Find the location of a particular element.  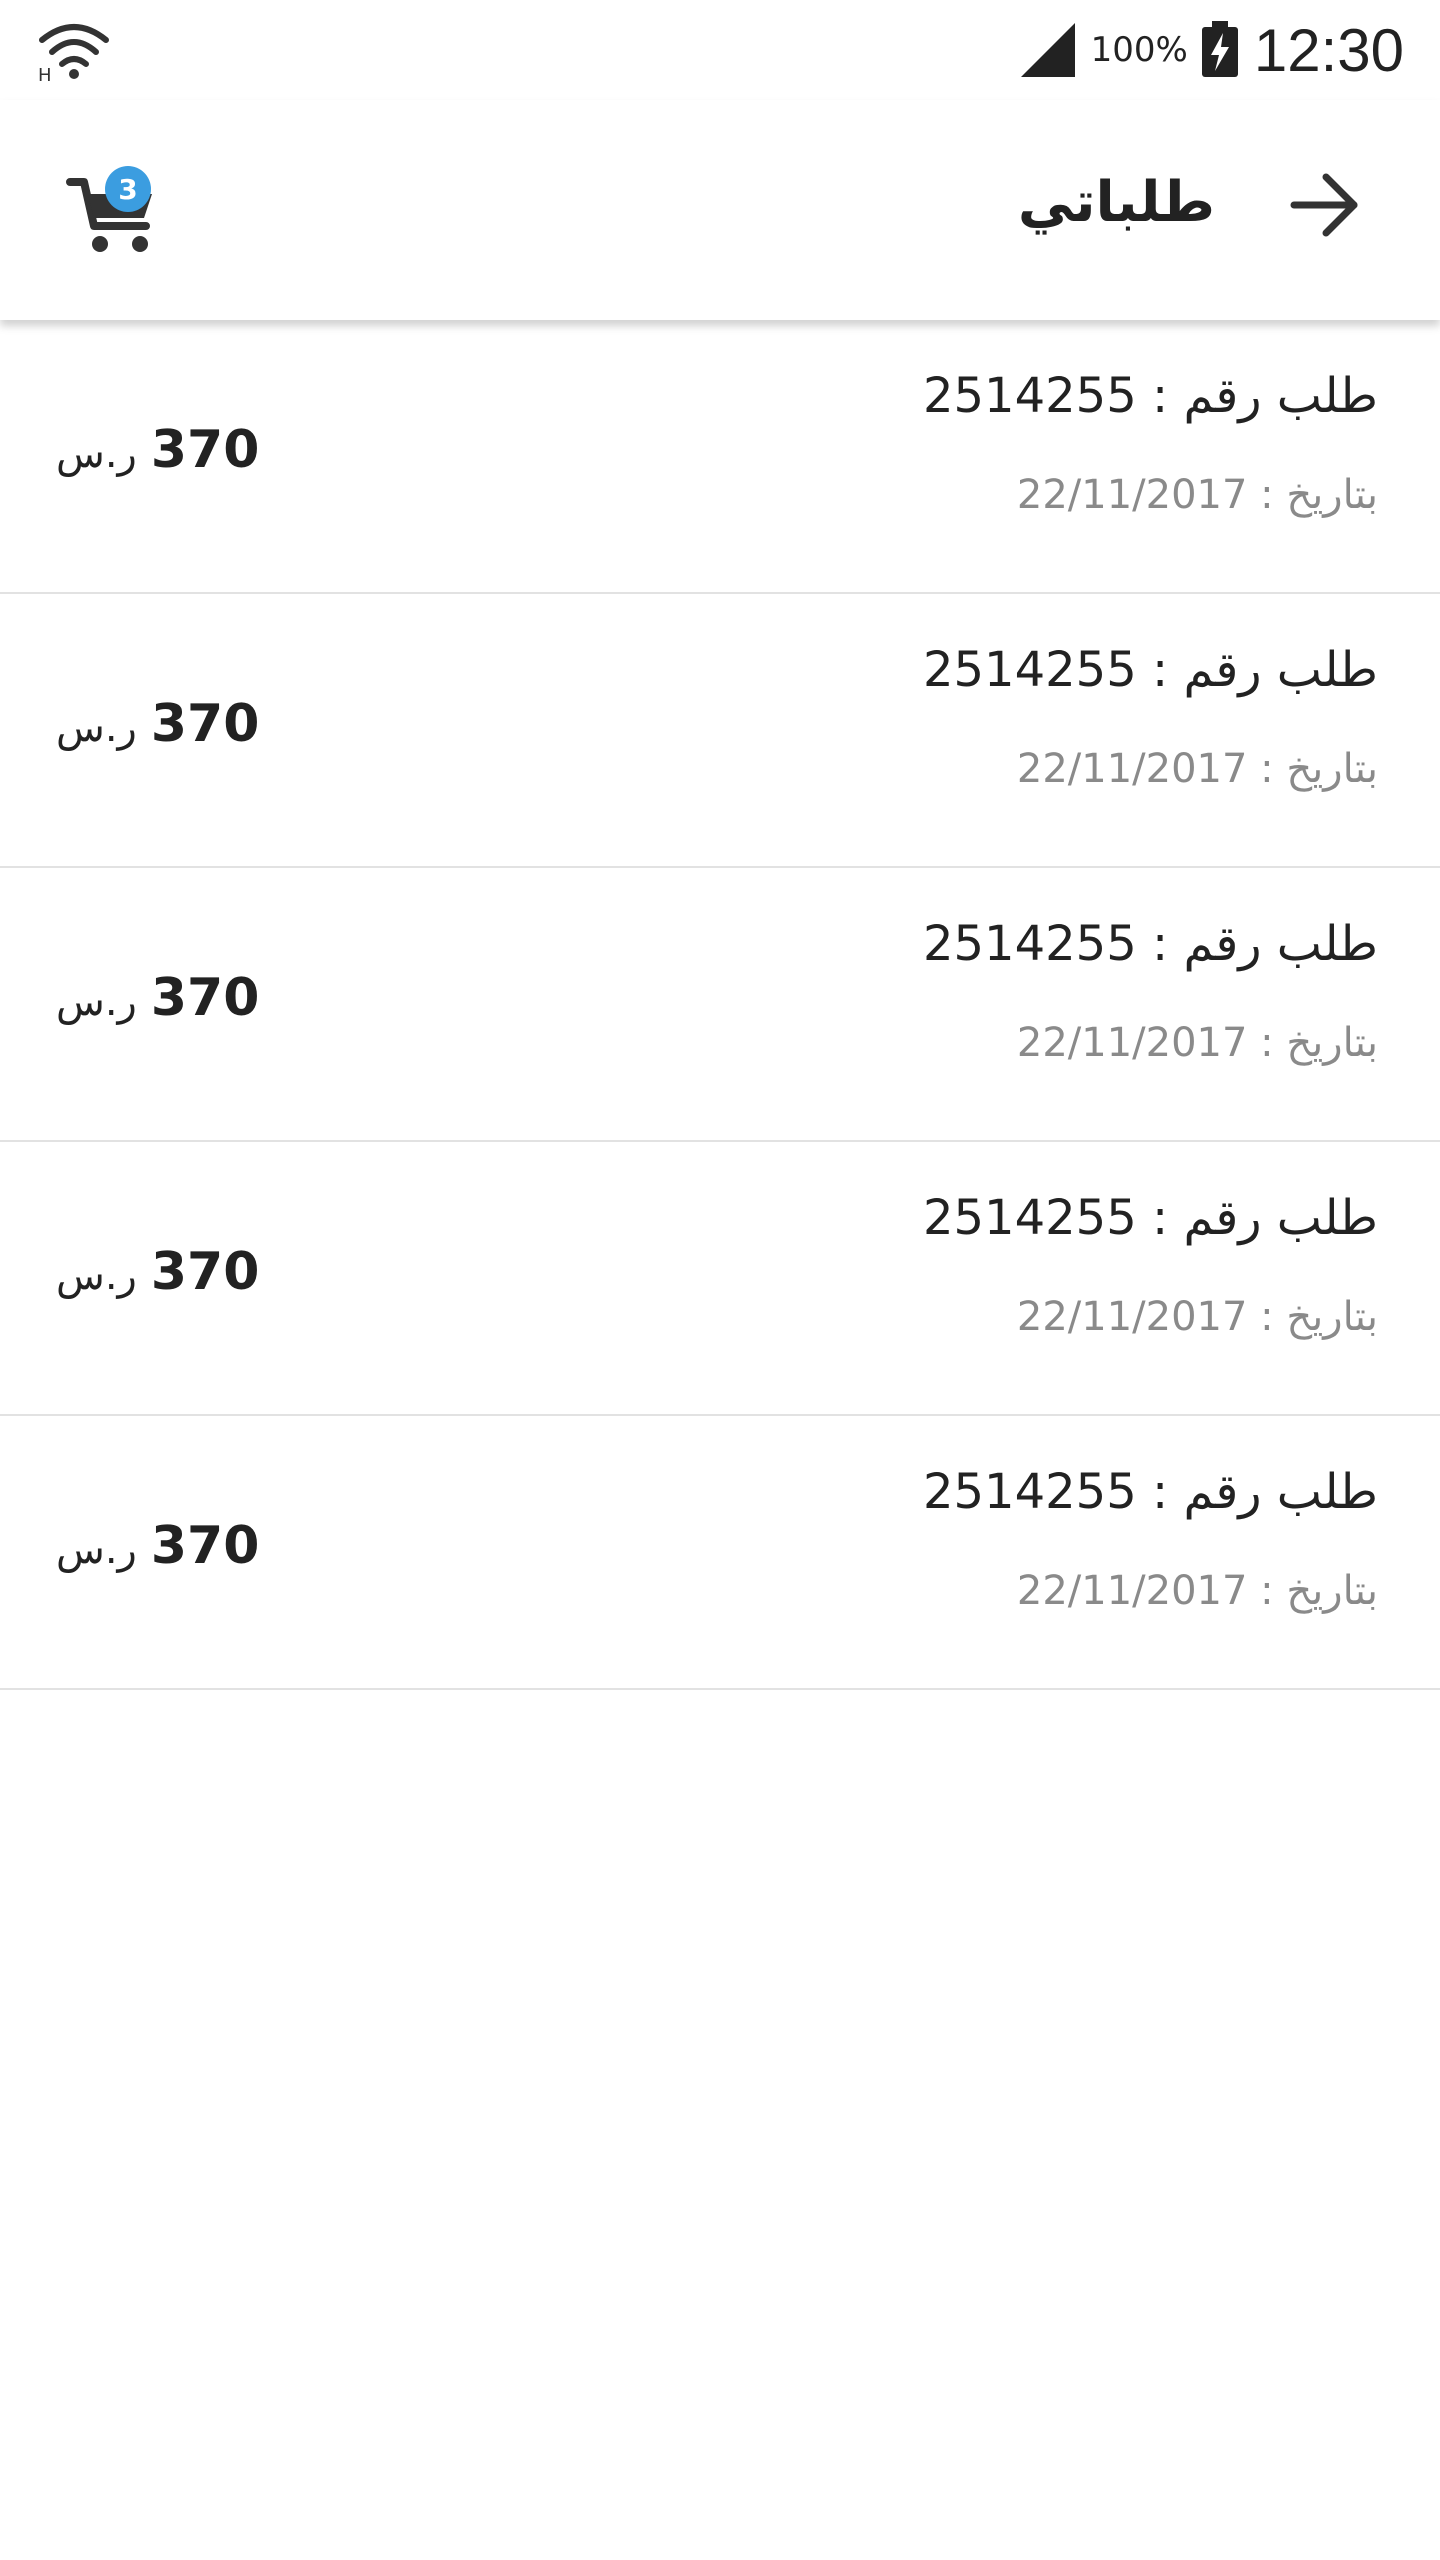

status-bar: H 100% 12:30 is located at coordinates (720, 50).